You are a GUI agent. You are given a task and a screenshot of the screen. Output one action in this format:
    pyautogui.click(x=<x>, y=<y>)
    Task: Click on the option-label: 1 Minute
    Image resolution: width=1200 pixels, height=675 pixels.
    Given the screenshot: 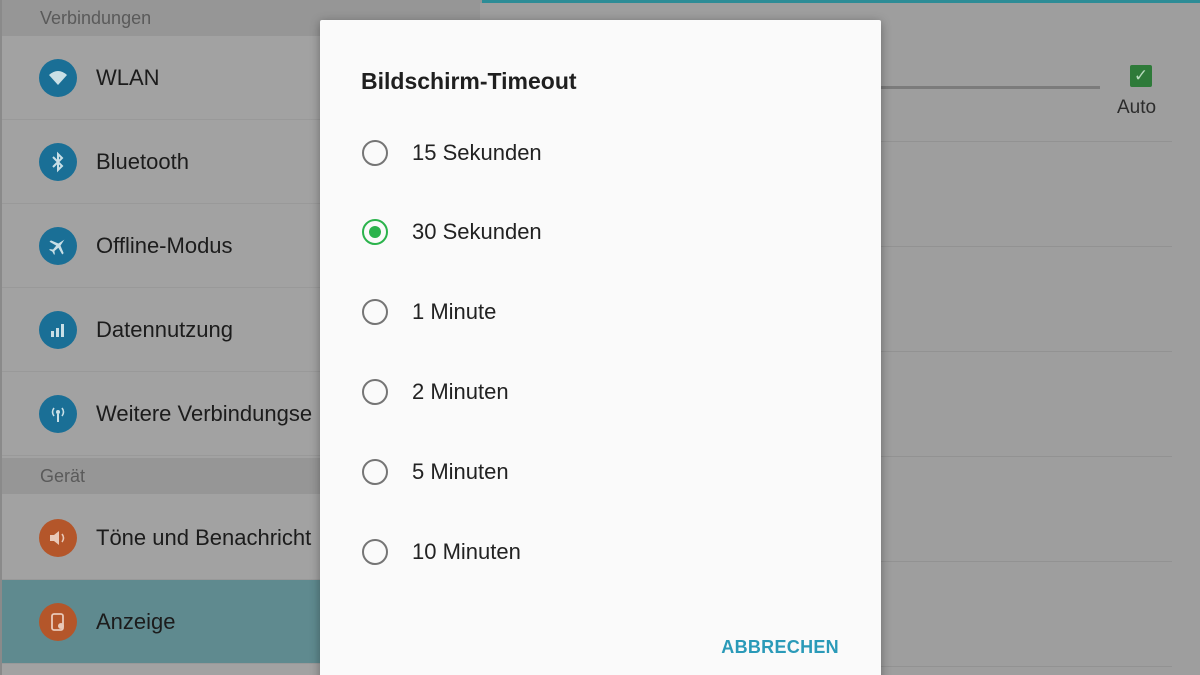 What is the action you would take?
    pyautogui.click(x=454, y=311)
    